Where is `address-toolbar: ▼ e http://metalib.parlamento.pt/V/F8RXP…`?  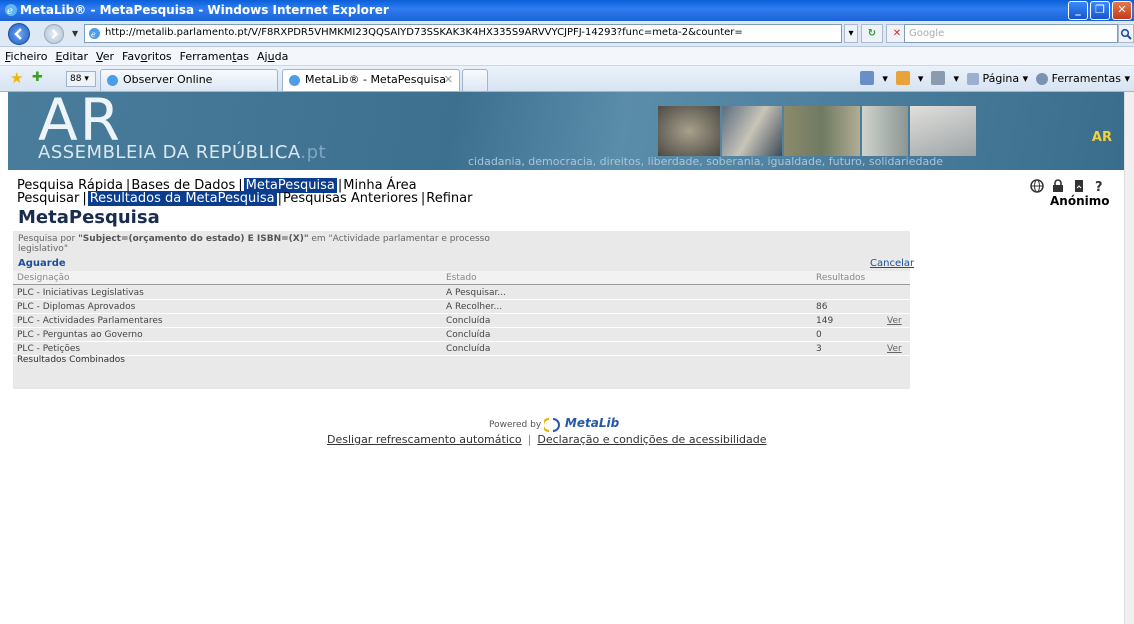
address-toolbar: ▼ e http://metalib.parlamento.pt/V/F8RXP… is located at coordinates (567, 34).